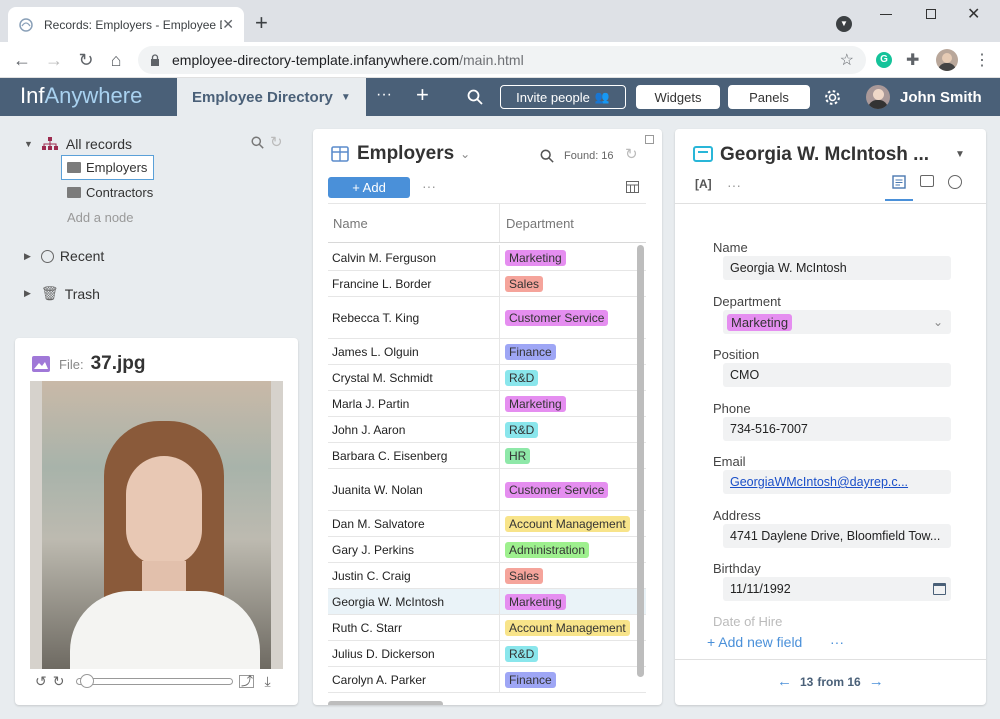 Image resolution: width=1000 pixels, height=719 pixels. I want to click on table-row: Ruth C. Starr Account Management, so click(487, 628).